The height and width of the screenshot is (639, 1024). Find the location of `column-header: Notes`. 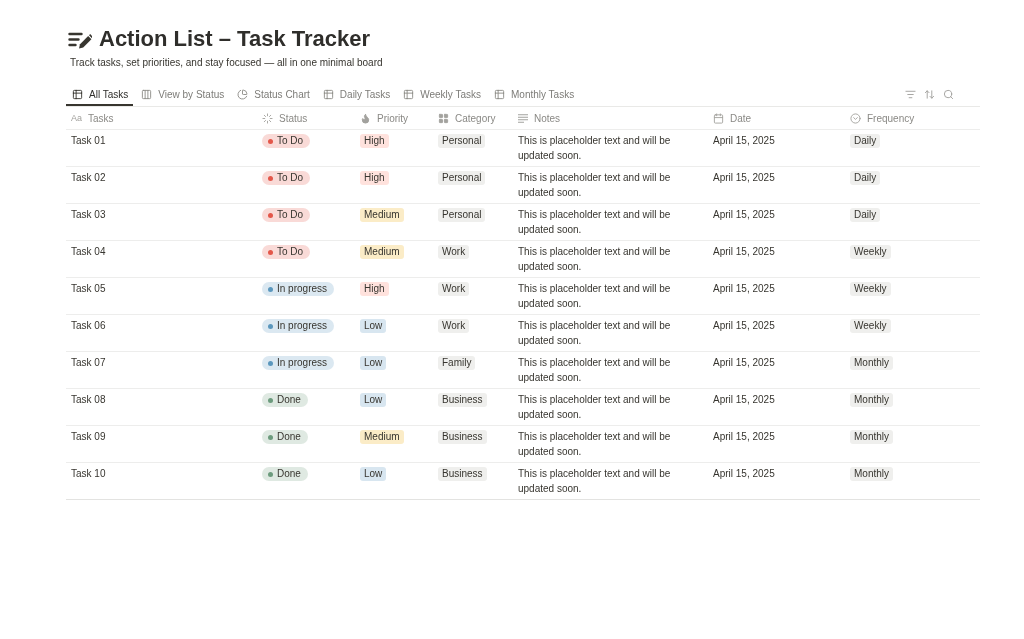

column-header: Notes is located at coordinates (610, 118).